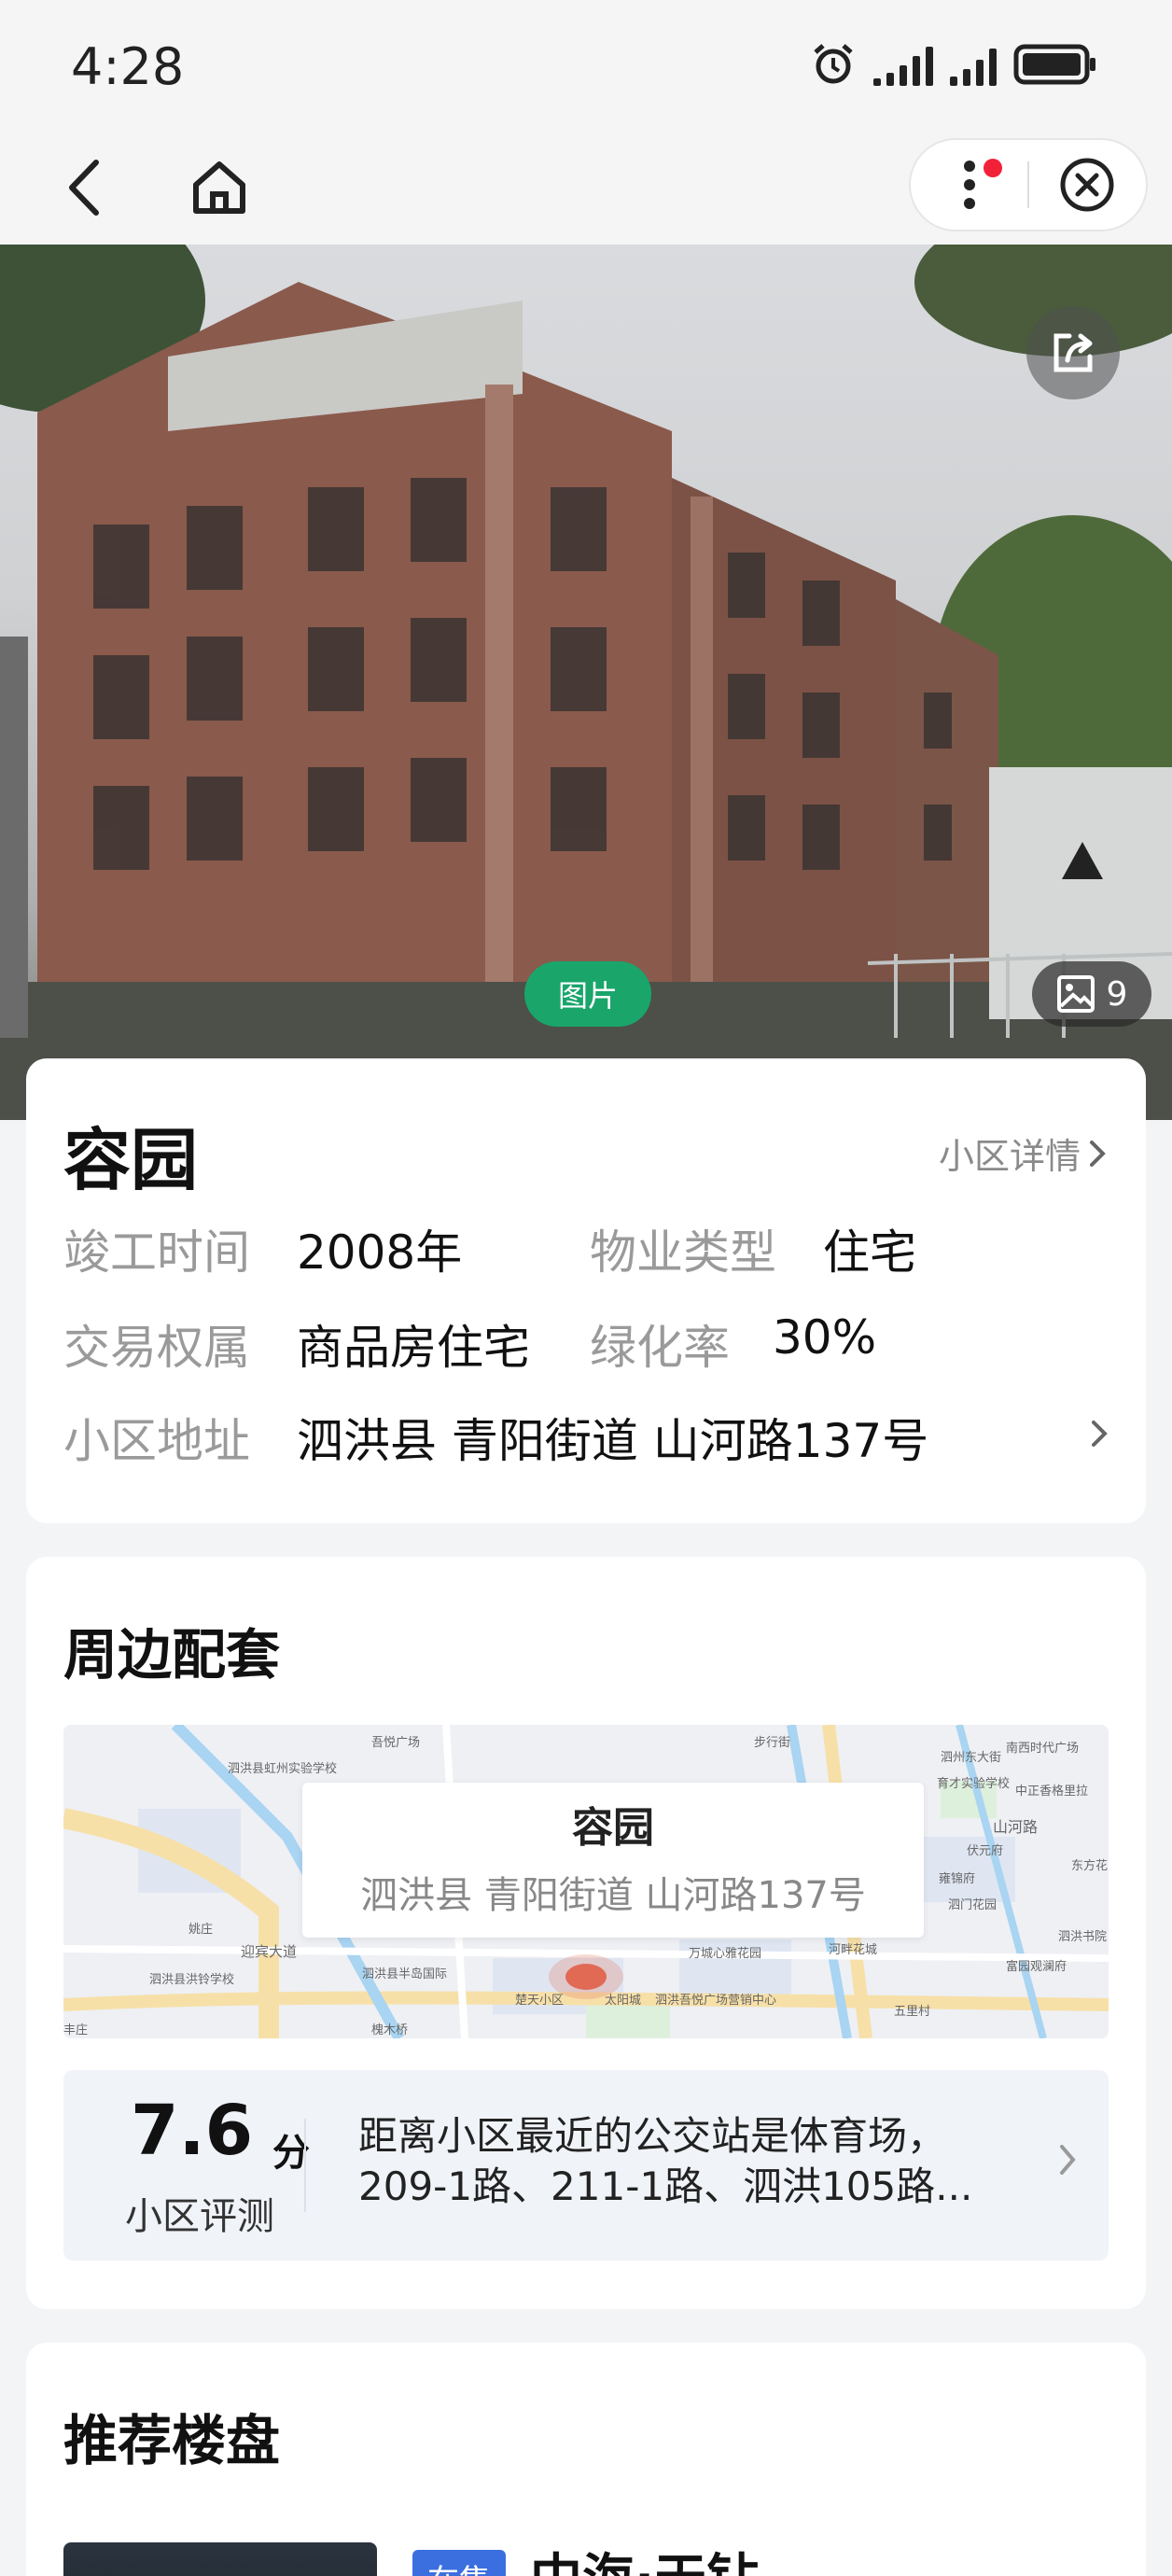 The image size is (1172, 2576). What do you see at coordinates (156, 1348) in the screenshot?
I see `ownership-label: 交易权属` at bounding box center [156, 1348].